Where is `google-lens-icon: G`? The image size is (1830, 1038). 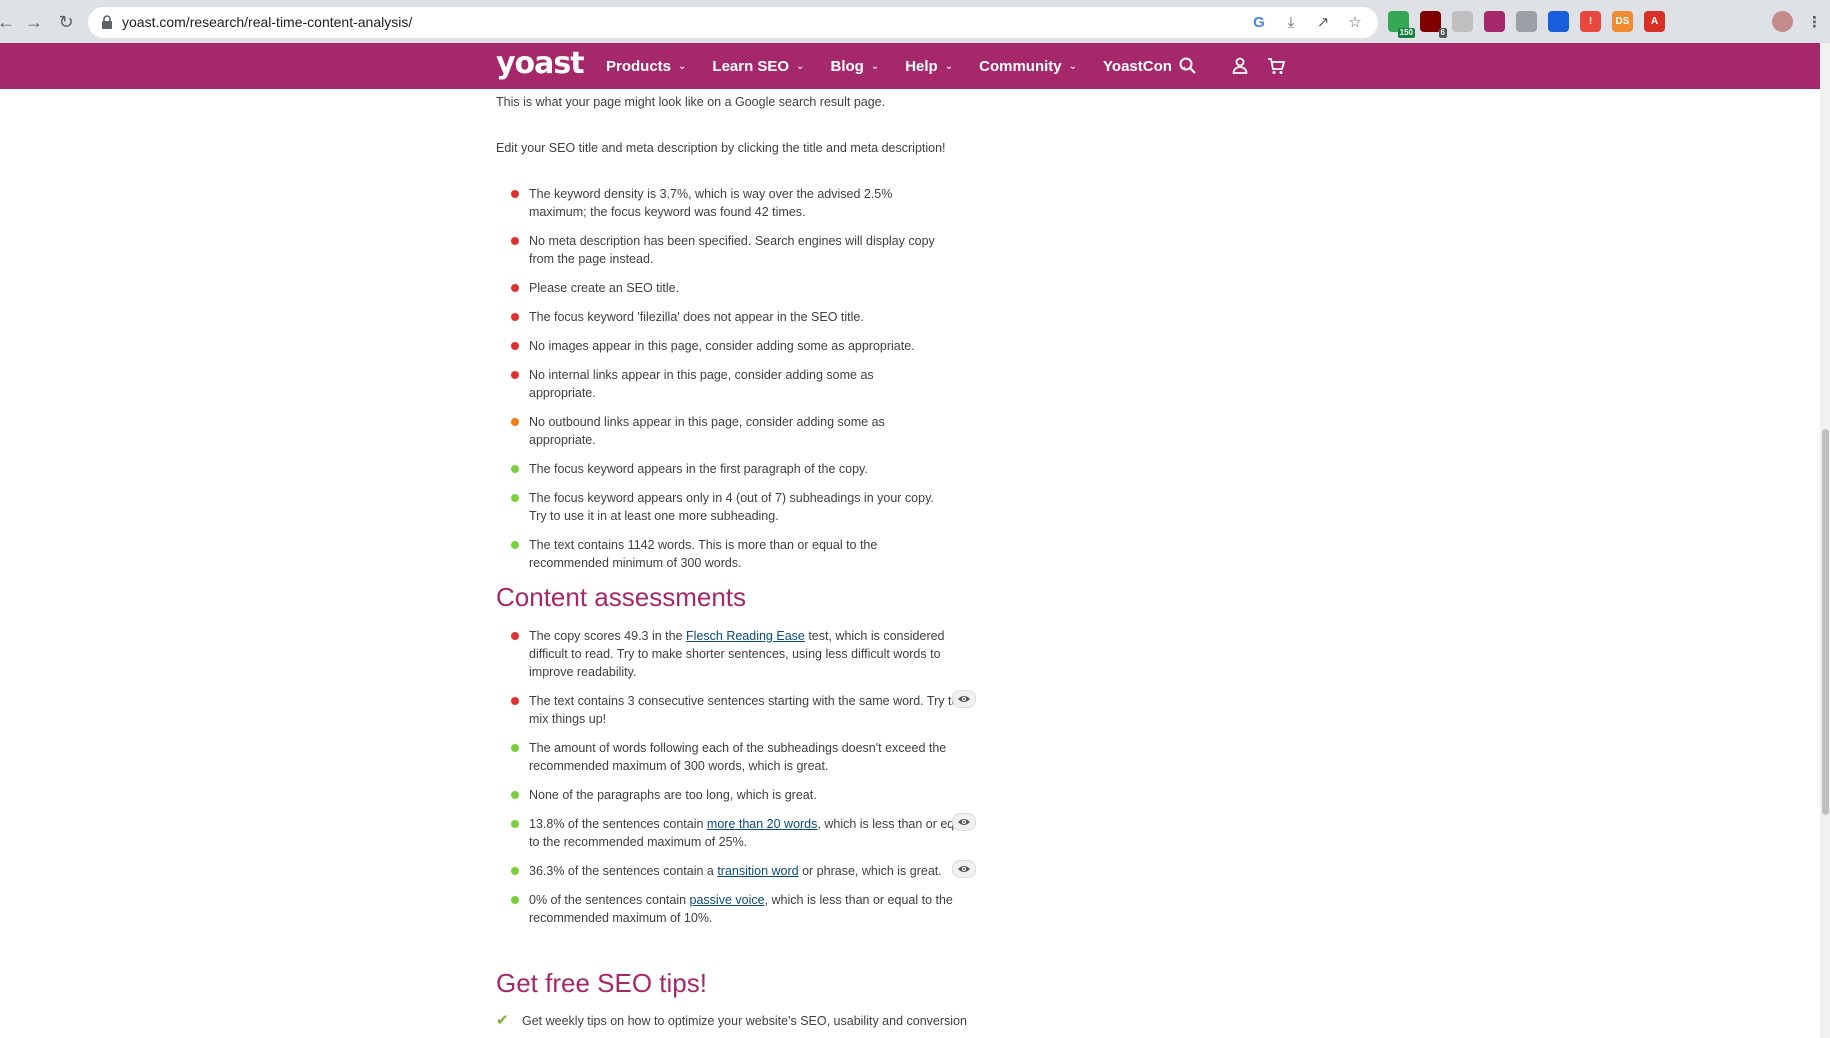 google-lens-icon: G is located at coordinates (1259, 22).